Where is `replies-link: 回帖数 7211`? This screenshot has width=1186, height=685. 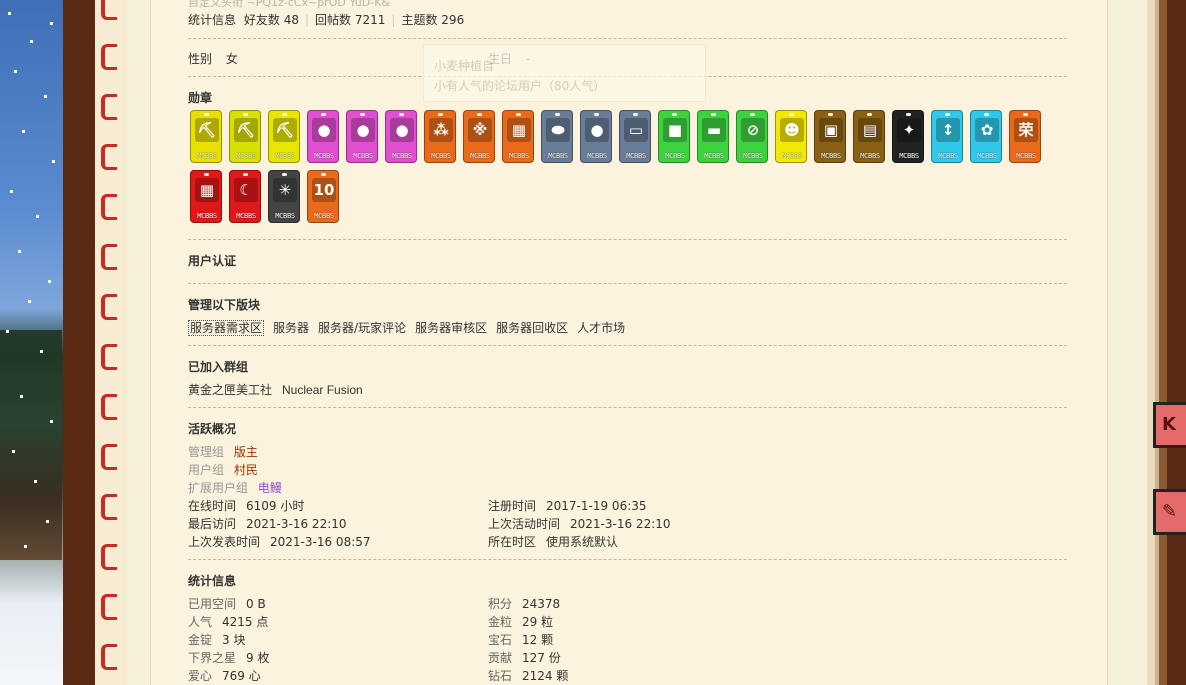
replies-link: 回帖数 7211 is located at coordinates (350, 20).